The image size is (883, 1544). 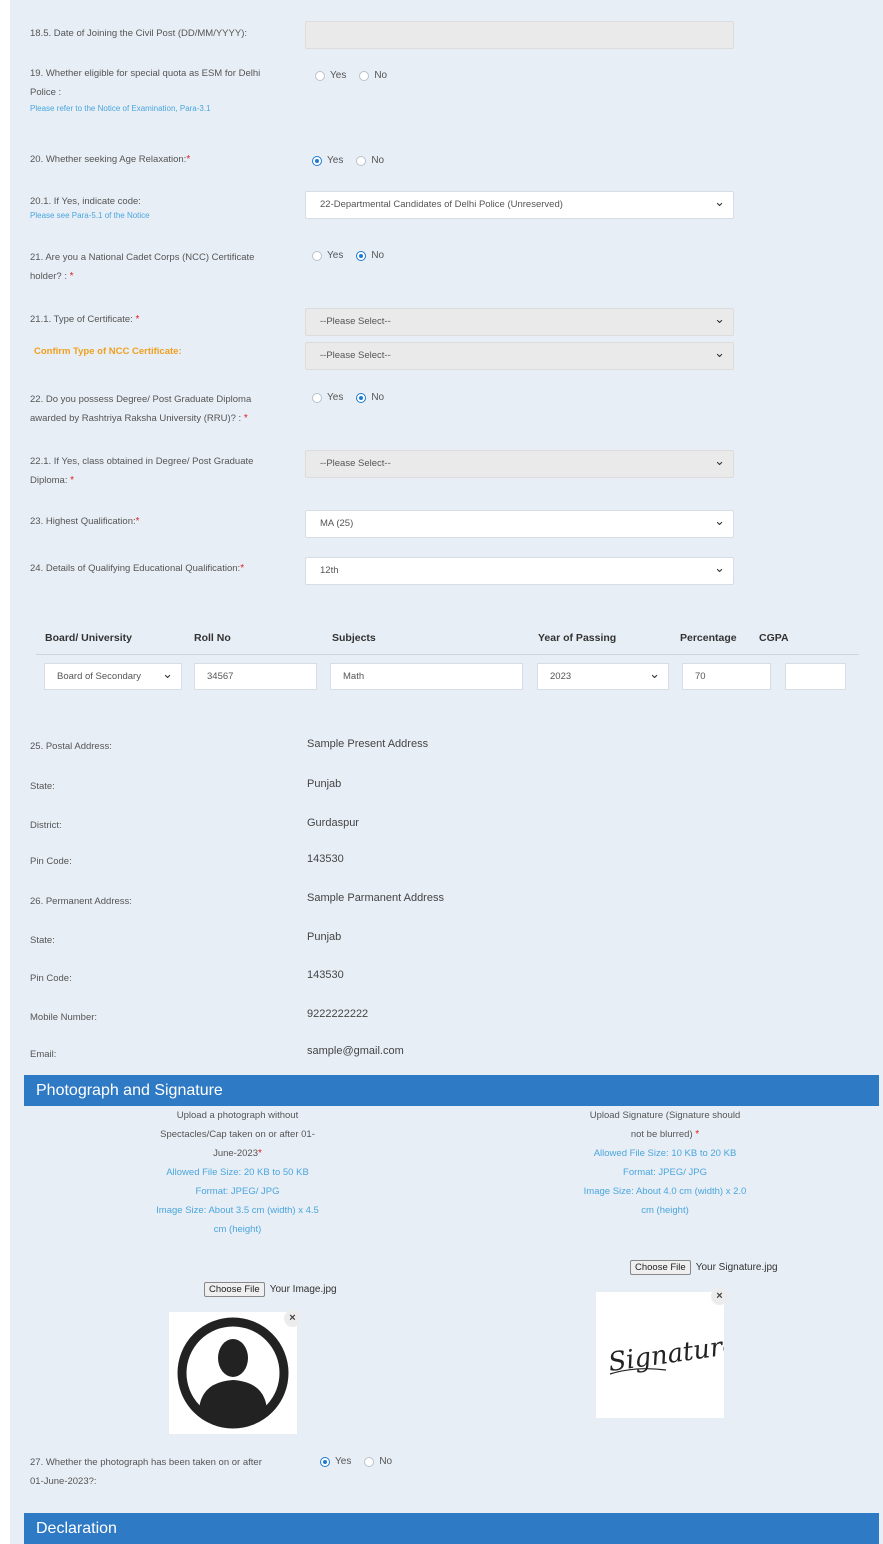 I want to click on signature-file-row: Choose File Your Signature.jpg, so click(x=704, y=1267).